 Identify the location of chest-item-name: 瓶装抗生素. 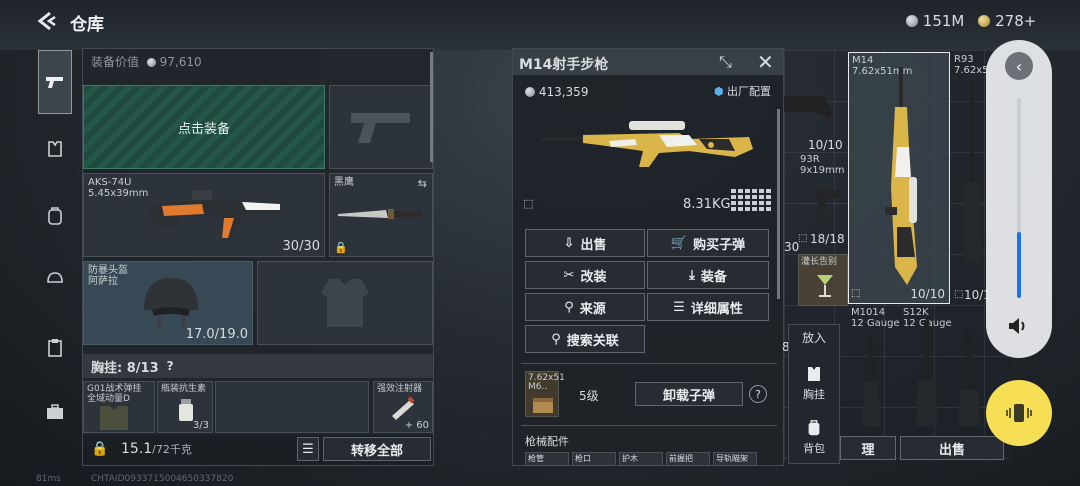
(184, 389).